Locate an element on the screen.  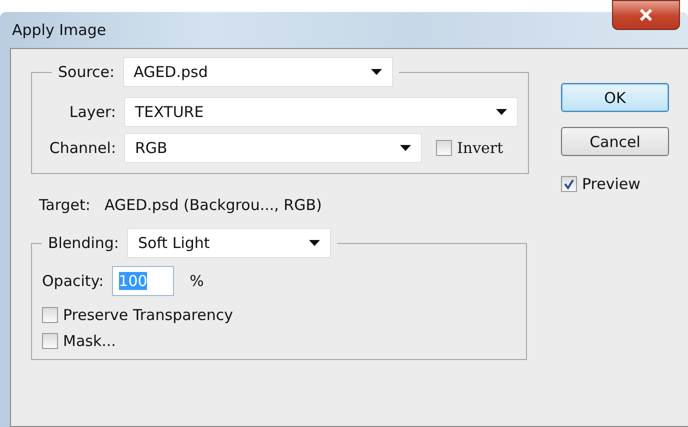
field-label: Layer: is located at coordinates (92, 112).